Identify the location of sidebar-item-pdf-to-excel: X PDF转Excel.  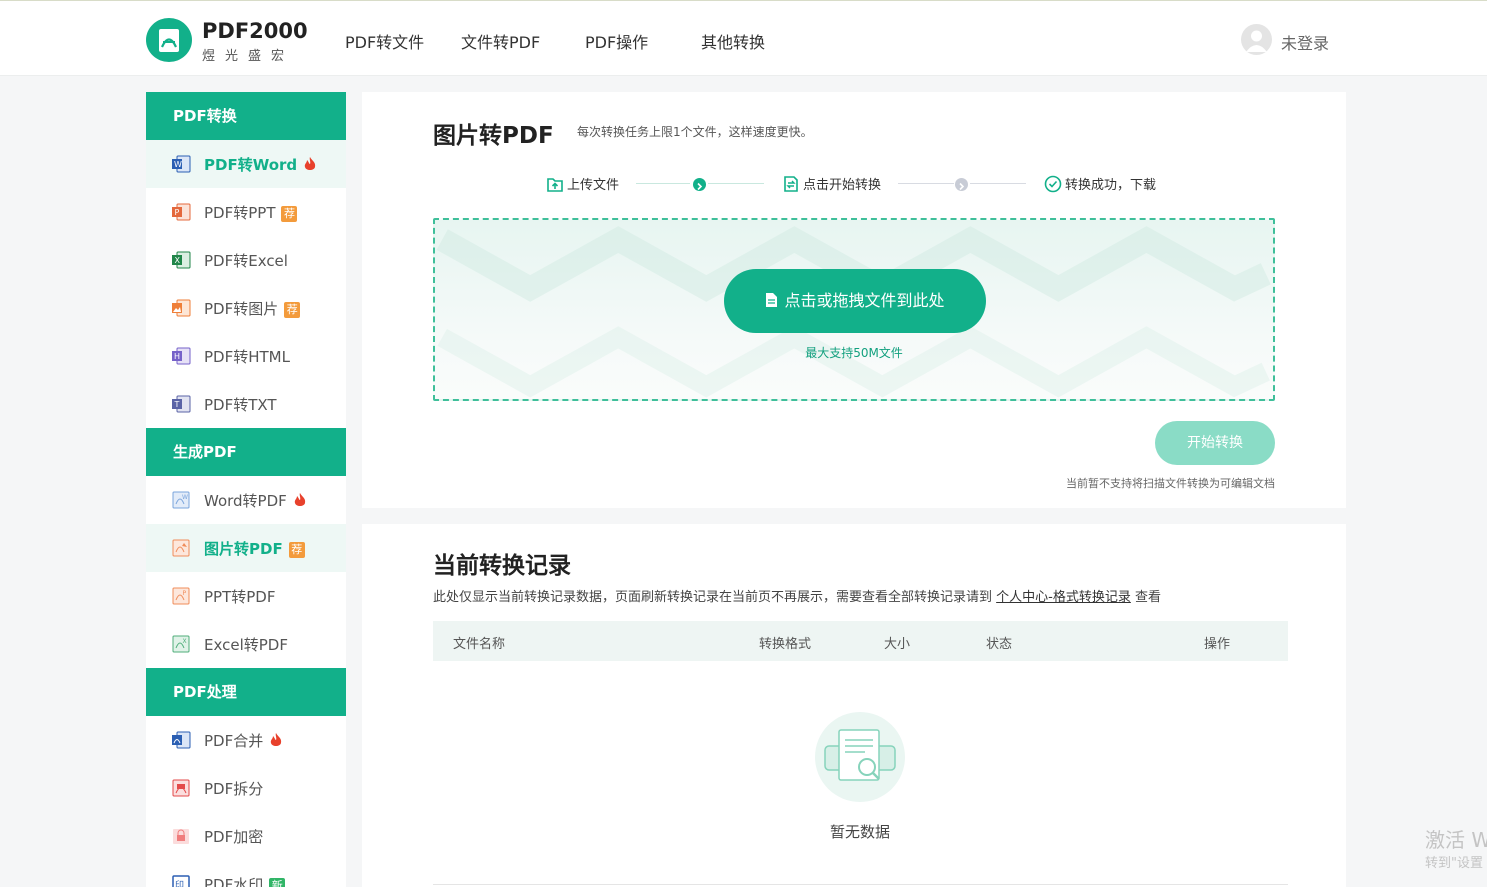
(246, 260).